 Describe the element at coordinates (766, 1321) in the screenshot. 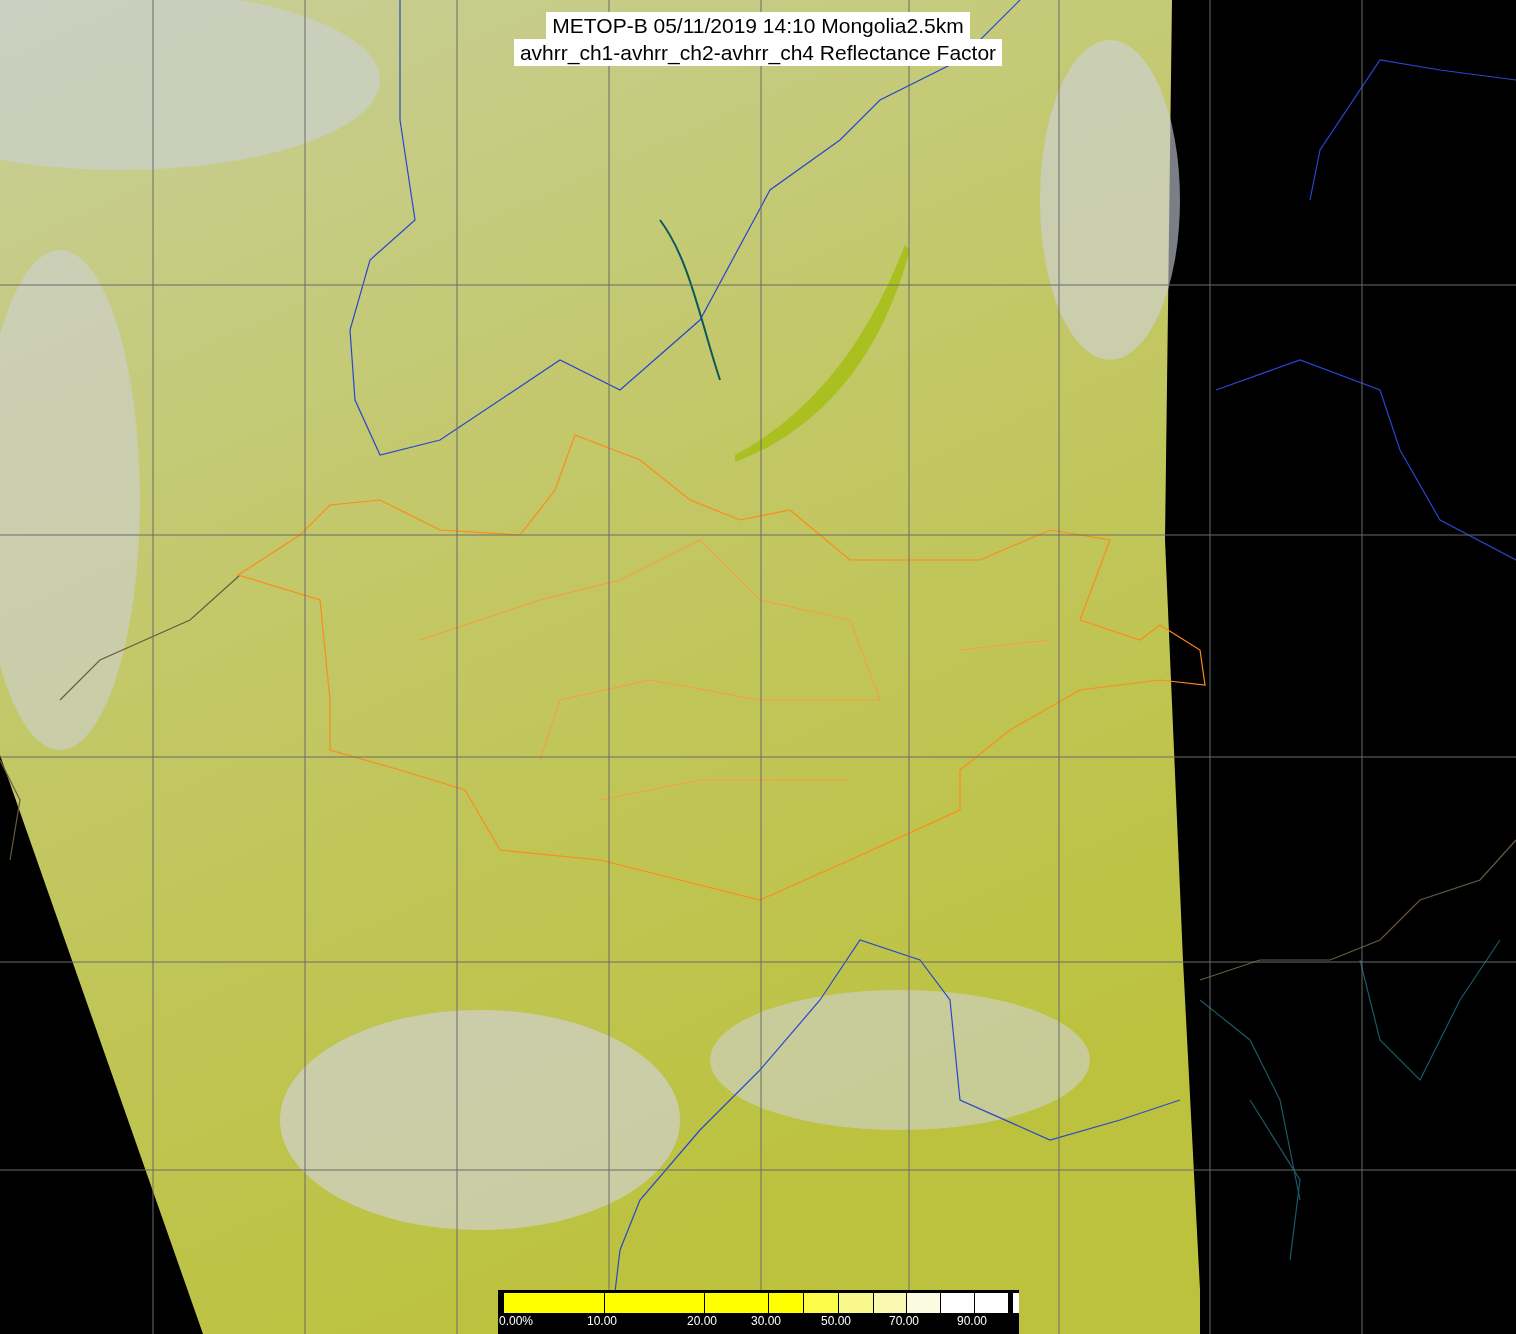

I see `scale-tick-label: 30.00` at that location.